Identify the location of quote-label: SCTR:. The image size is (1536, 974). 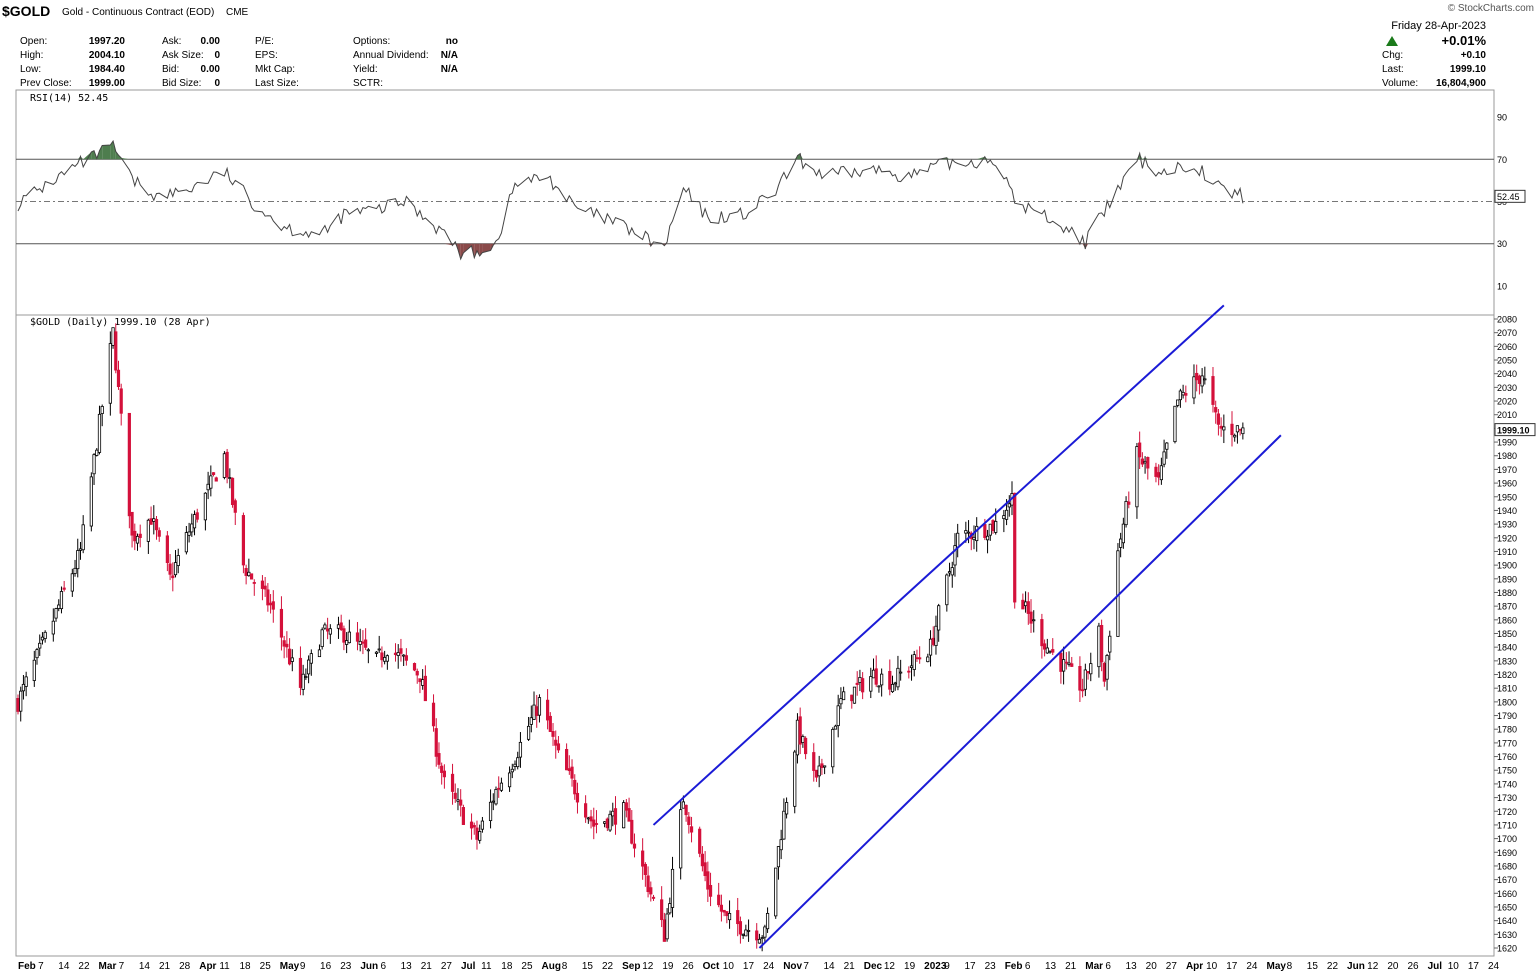
(368, 83).